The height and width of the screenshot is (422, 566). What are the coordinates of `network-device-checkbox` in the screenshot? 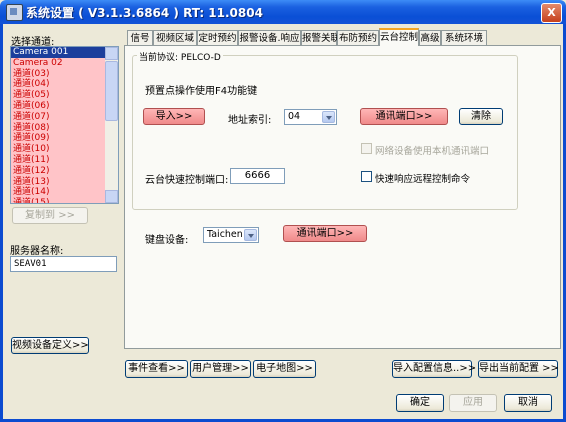 It's located at (366, 148).